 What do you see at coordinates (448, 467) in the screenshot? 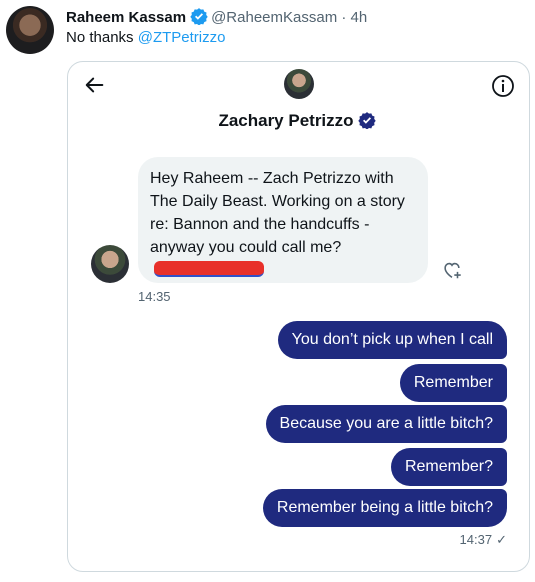
I see `outgoing-message: Remember?` at bounding box center [448, 467].